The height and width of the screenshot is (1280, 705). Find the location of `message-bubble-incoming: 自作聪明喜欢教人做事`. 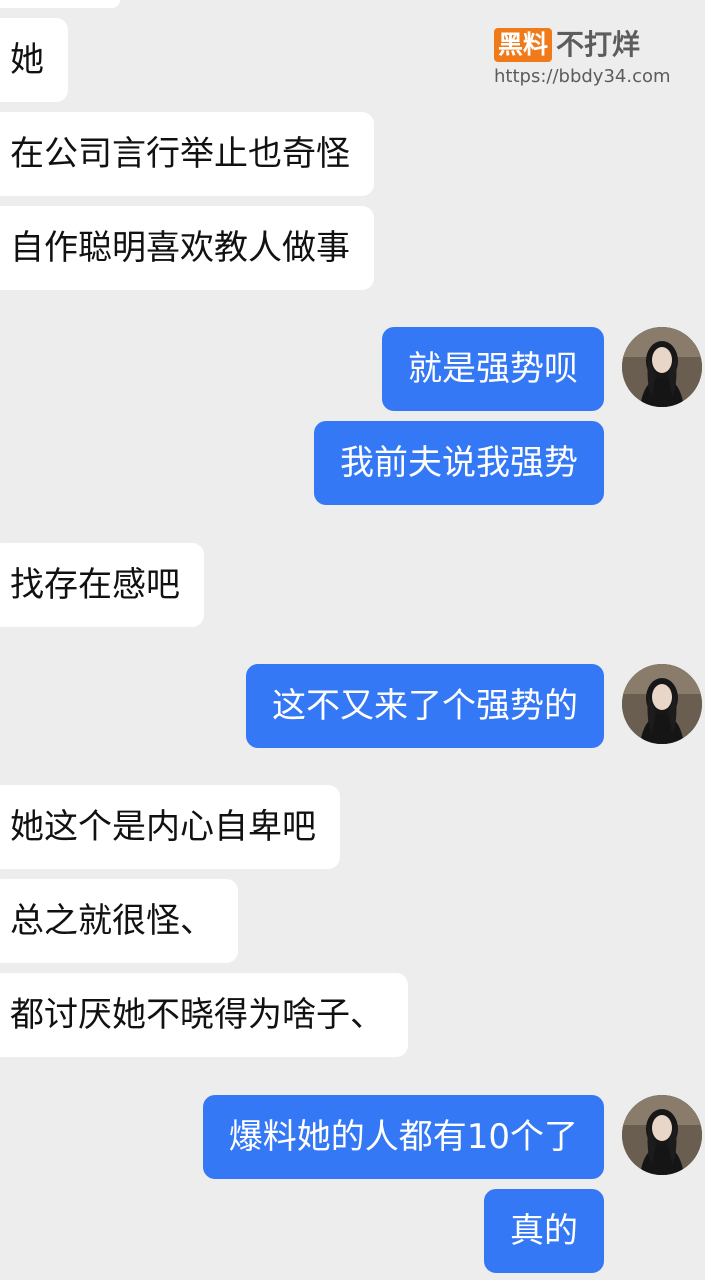

message-bubble-incoming: 自作聪明喜欢教人做事 is located at coordinates (187, 248).